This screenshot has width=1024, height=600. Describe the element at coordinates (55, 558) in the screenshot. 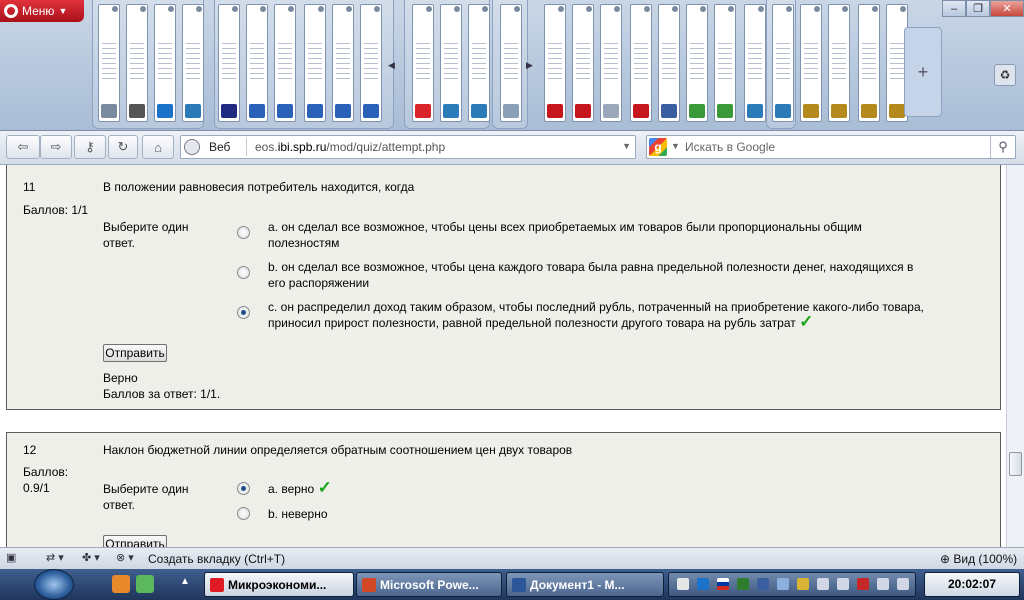

I see `sync-icon: ⇄ ▾` at that location.